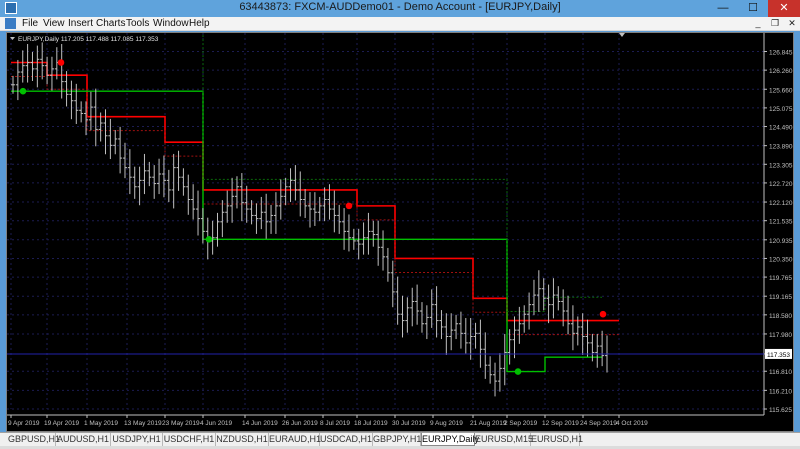 This screenshot has height=449, width=800. I want to click on y-tick-label: 115.625, so click(780, 410).